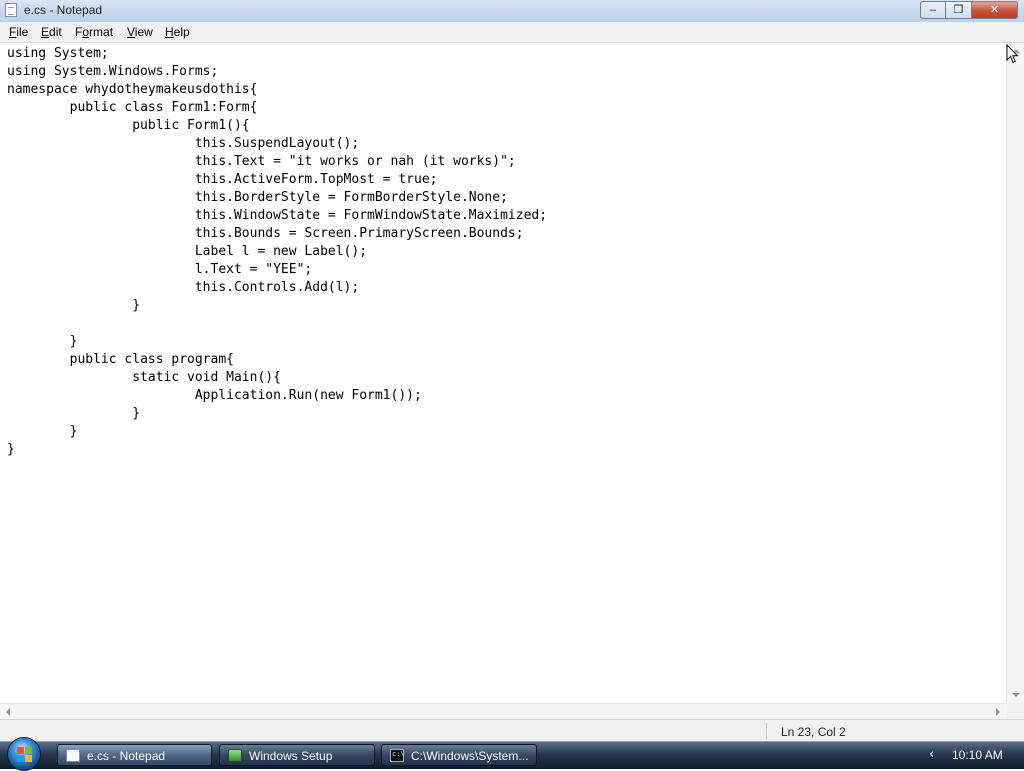 This screenshot has height=771, width=1024. I want to click on menu-help: Help, so click(177, 32).